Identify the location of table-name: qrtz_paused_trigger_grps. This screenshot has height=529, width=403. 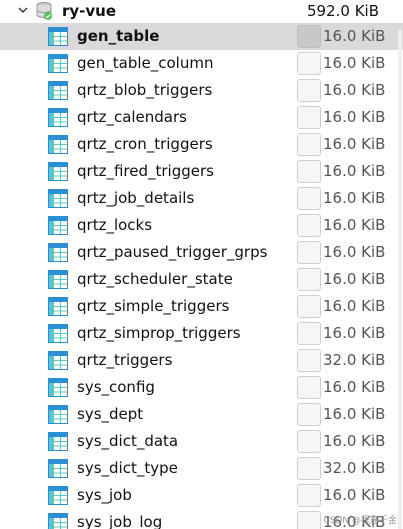
(172, 252).